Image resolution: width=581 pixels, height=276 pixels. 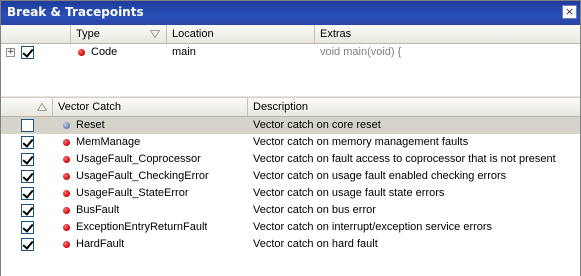 What do you see at coordinates (88, 34) in the screenshot?
I see `type-column-label: Type` at bounding box center [88, 34].